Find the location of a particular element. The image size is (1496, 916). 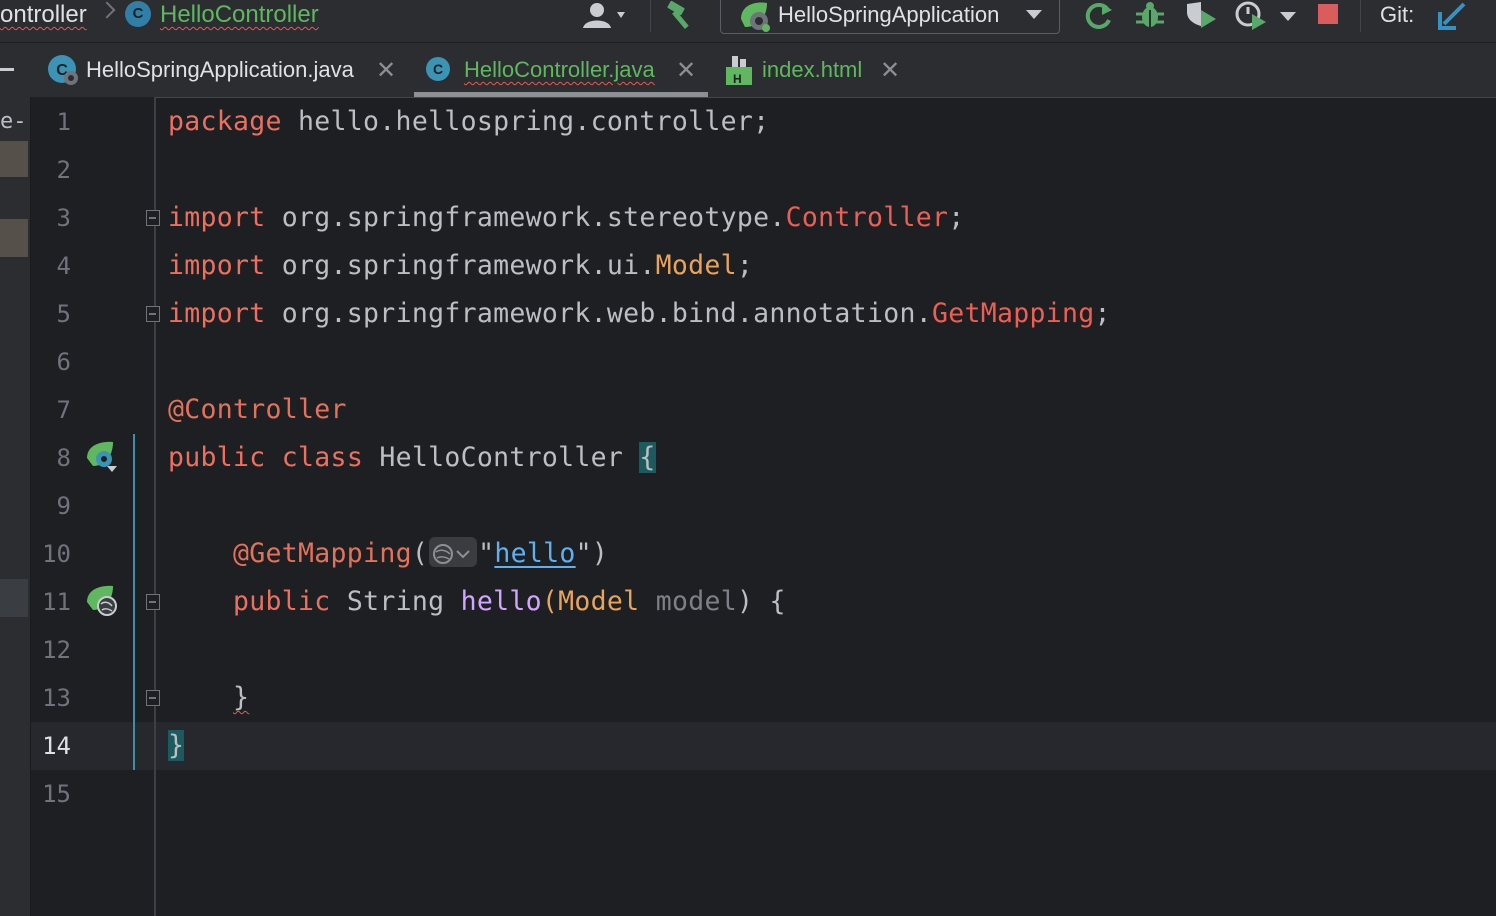

line-number-current: 14 is located at coordinates (56, 746).